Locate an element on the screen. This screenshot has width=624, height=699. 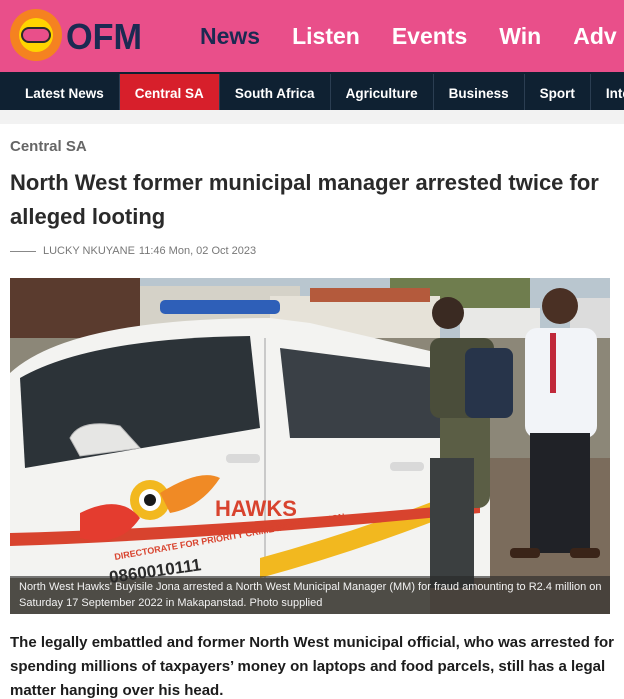
vehicle-hawks-text: HAWKS is located at coordinates (256, 508).